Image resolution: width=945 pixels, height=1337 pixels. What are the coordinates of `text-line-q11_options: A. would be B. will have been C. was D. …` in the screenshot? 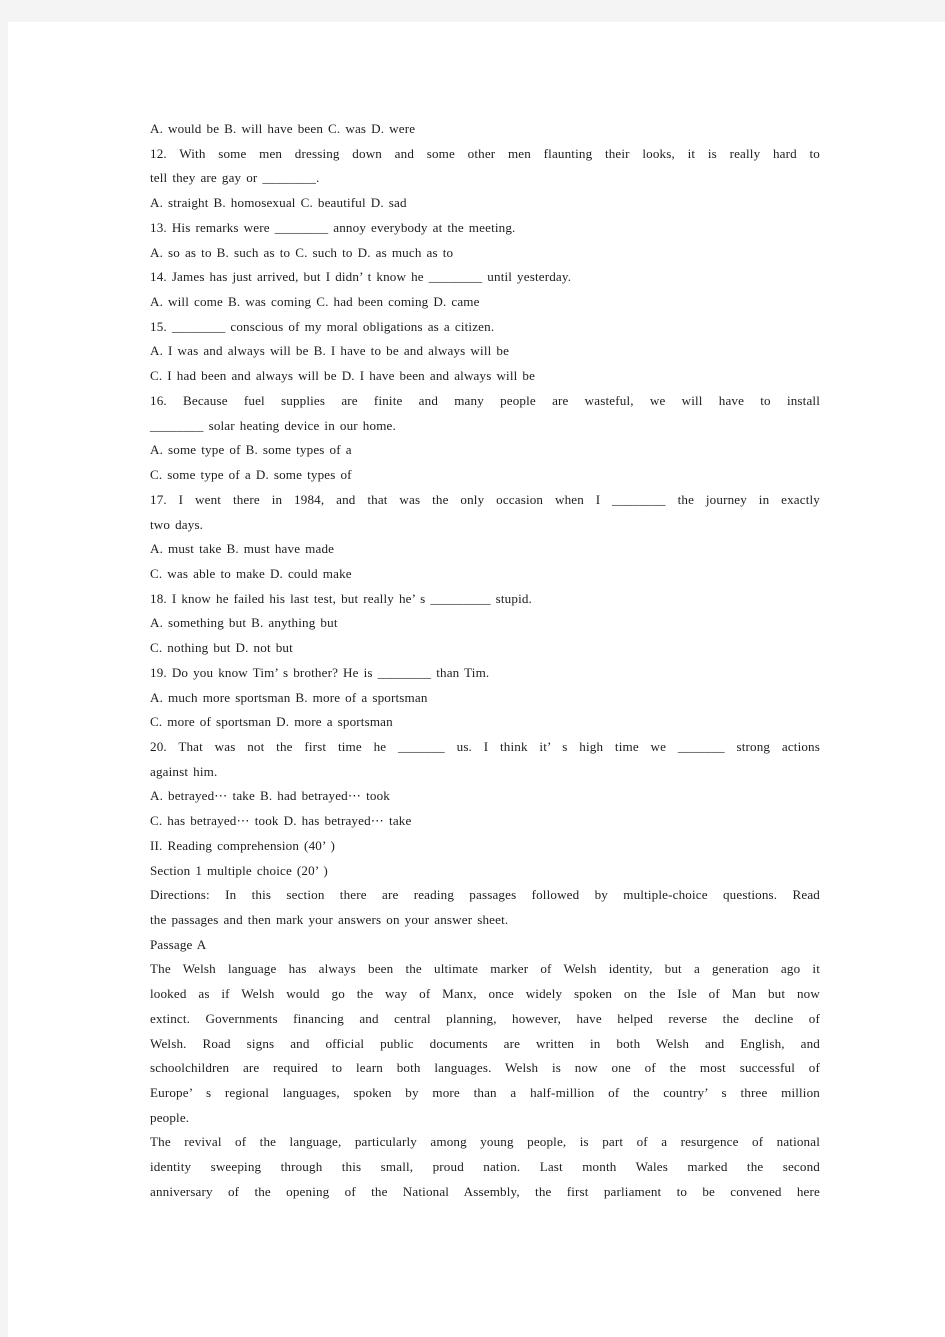 It's located at (283, 128).